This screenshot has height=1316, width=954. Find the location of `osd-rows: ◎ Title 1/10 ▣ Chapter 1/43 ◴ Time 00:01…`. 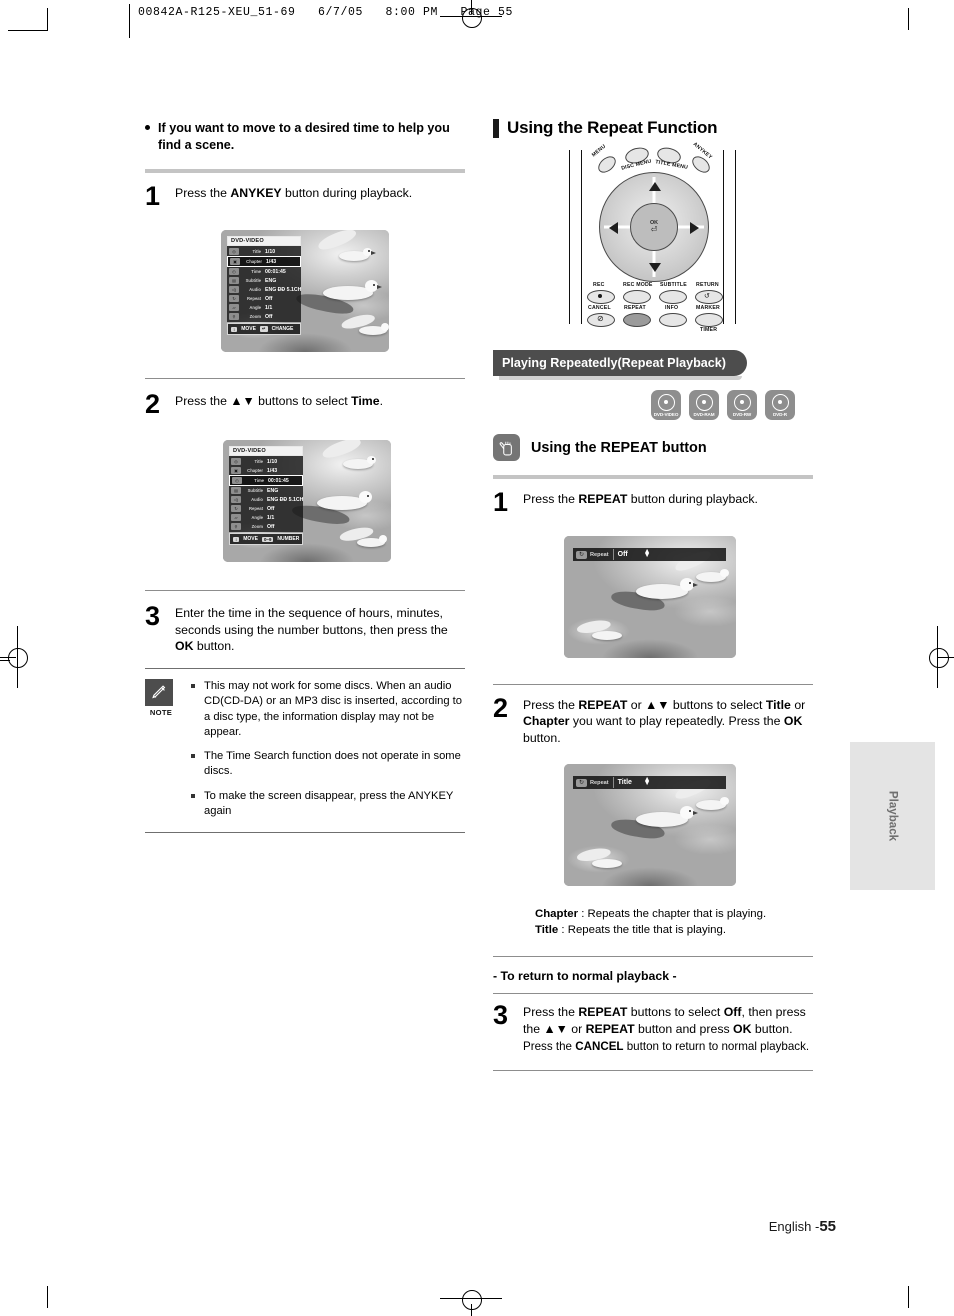

osd-rows: ◎ Title 1/10 ▣ Chapter 1/43 ◴ Time 00:01… is located at coordinates (264, 284).